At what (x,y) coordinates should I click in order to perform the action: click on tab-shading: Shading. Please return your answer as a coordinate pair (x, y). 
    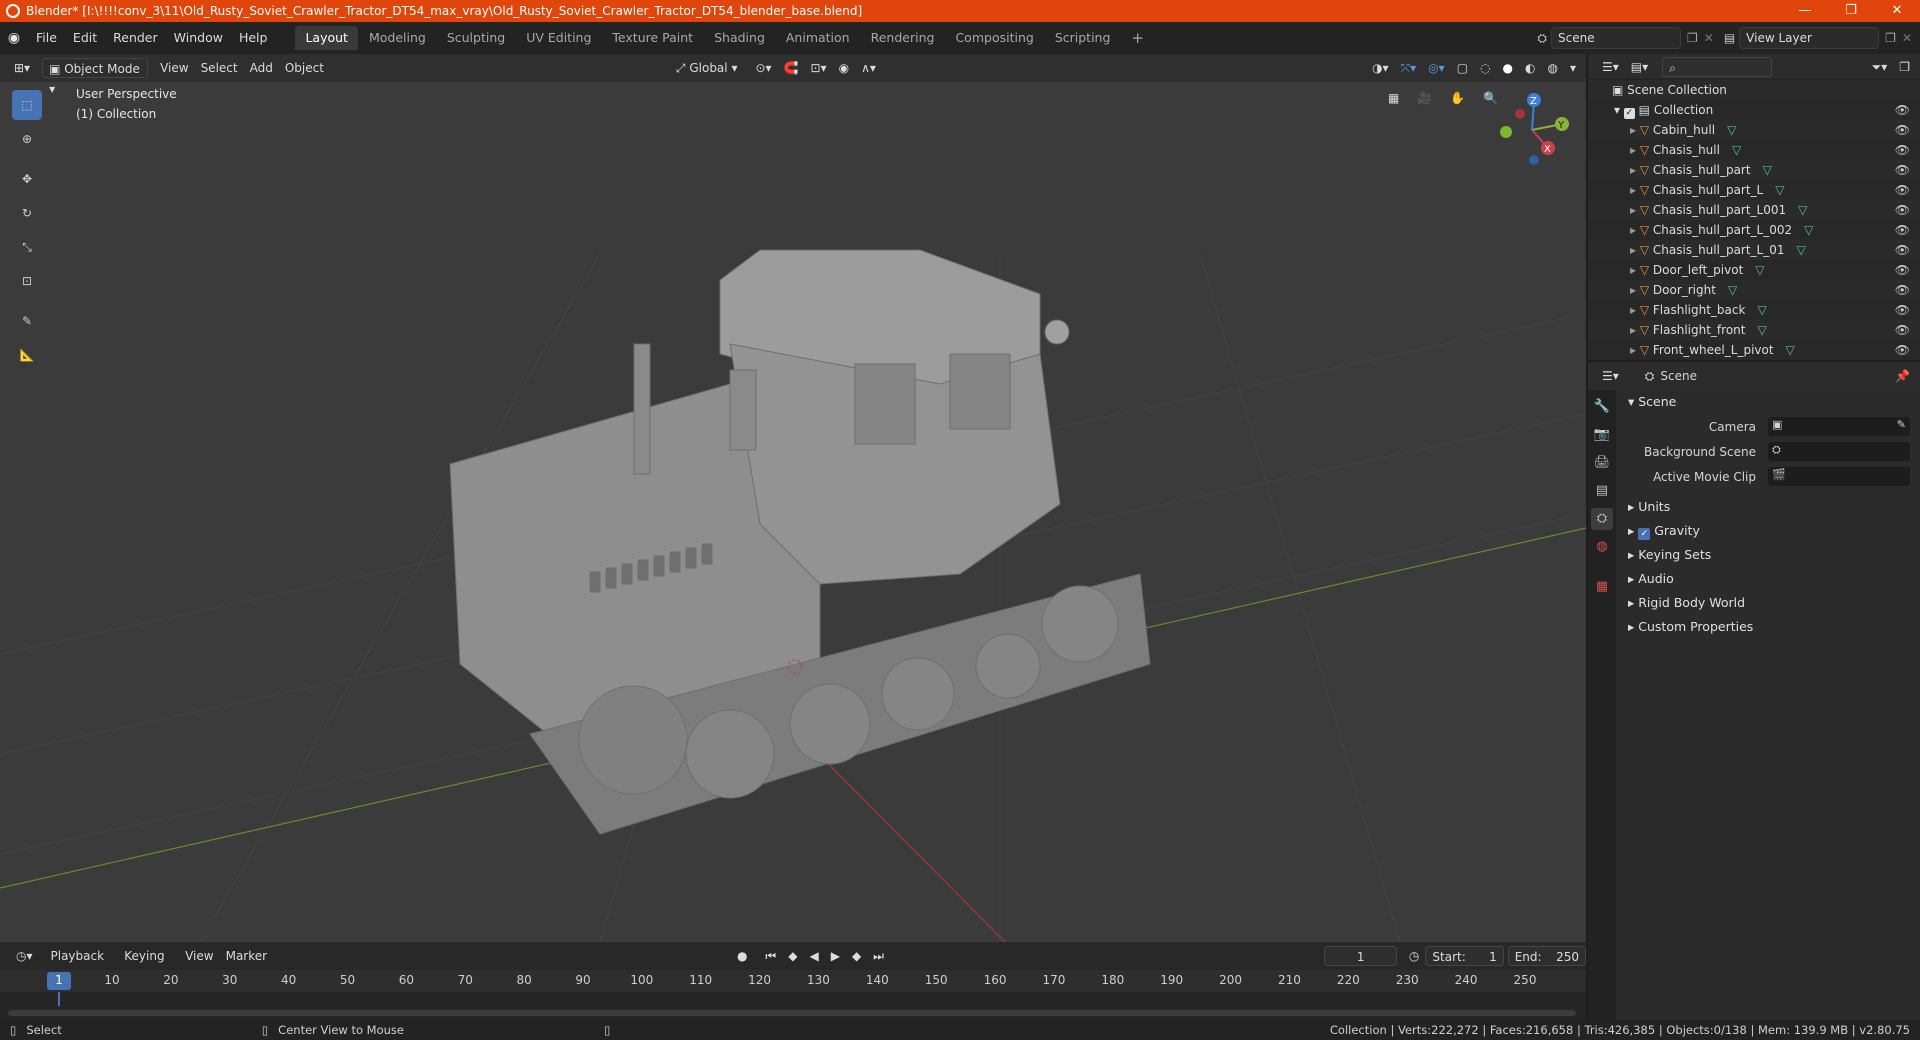
    Looking at the image, I should click on (739, 38).